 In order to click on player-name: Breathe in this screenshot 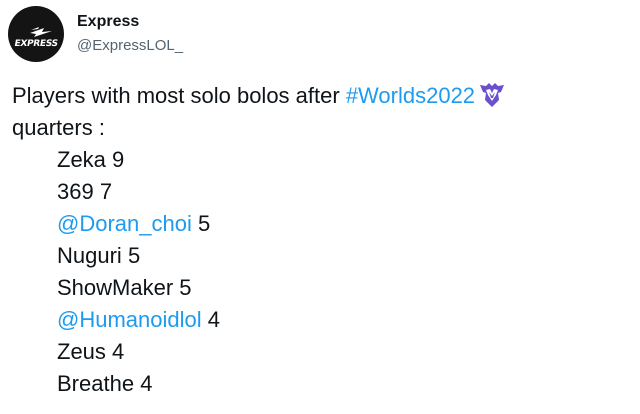, I will do `click(96, 383)`.